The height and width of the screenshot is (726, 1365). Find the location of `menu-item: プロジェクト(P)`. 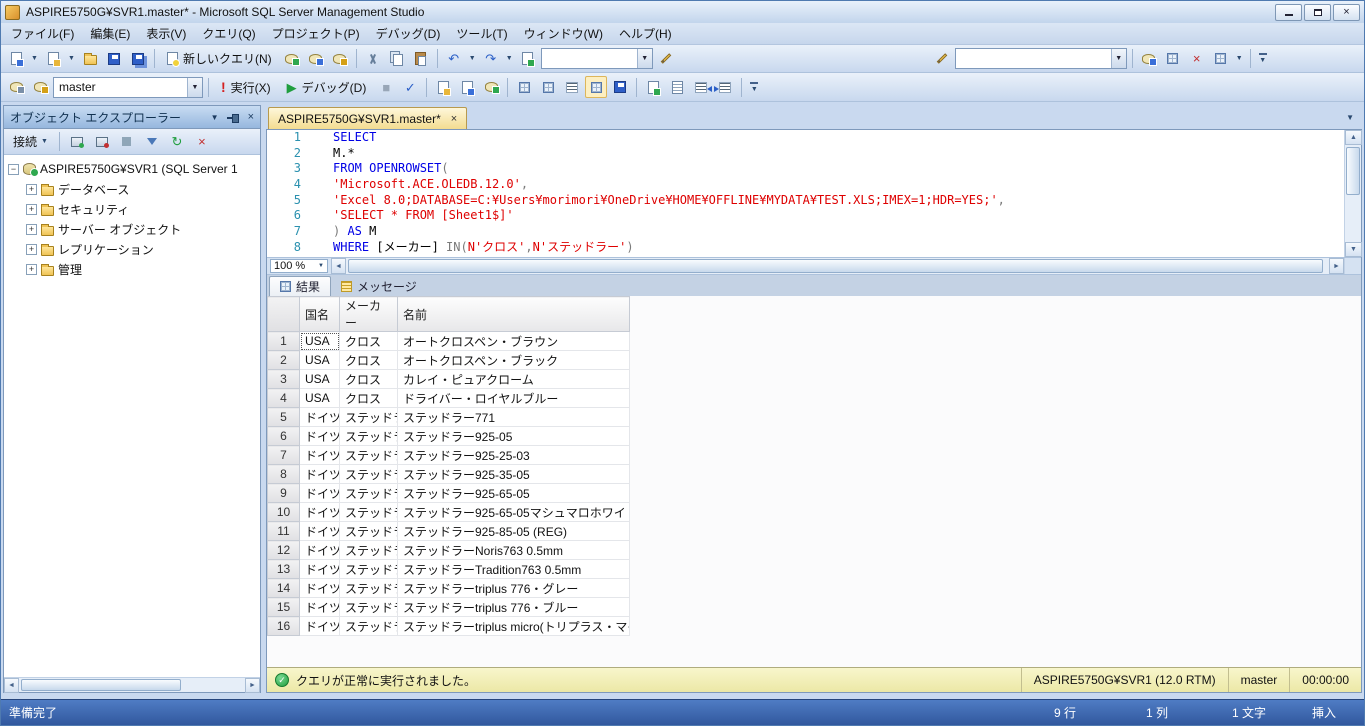

menu-item: プロジェクト(P) is located at coordinates (316, 33).